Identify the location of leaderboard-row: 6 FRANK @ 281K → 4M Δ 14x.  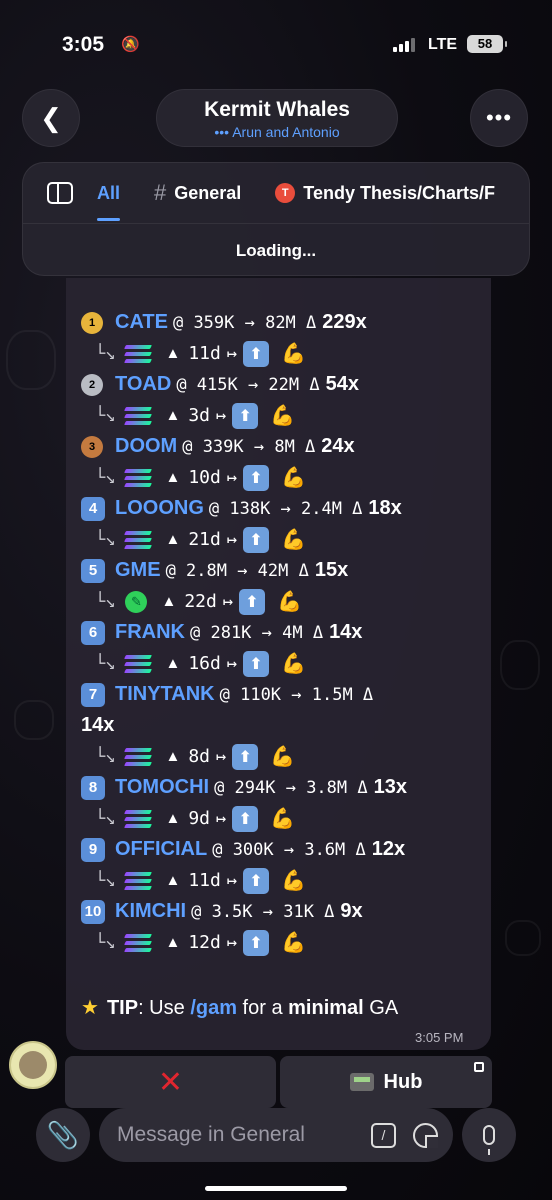
(291, 632).